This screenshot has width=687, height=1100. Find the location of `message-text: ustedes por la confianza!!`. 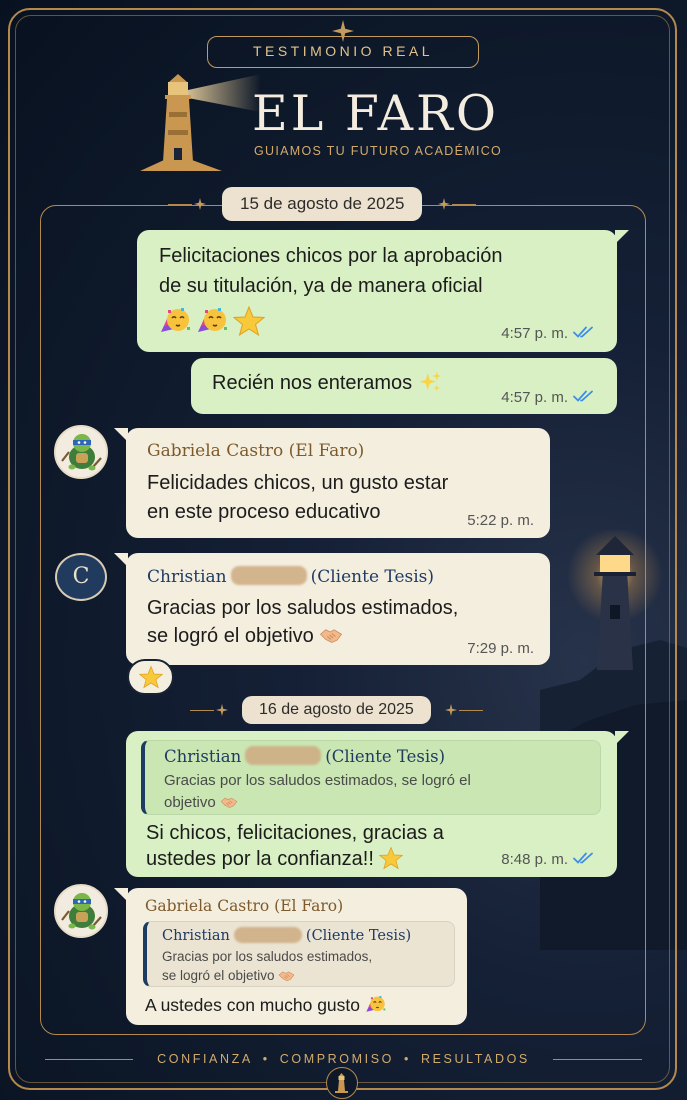

message-text: ustedes por la confianza!! is located at coordinates (260, 859).